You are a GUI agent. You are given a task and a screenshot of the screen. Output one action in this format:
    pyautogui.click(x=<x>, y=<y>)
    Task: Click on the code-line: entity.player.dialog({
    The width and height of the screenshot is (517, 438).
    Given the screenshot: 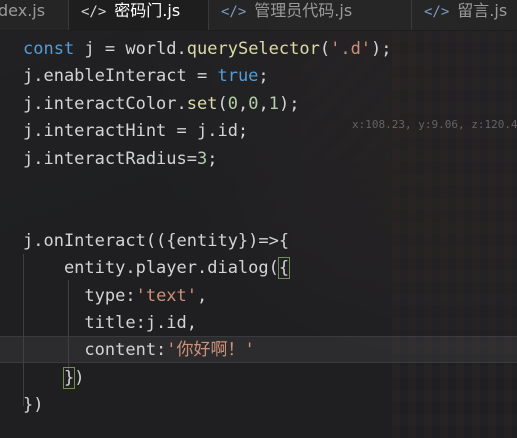 What is the action you would take?
    pyautogui.click(x=157, y=268)
    